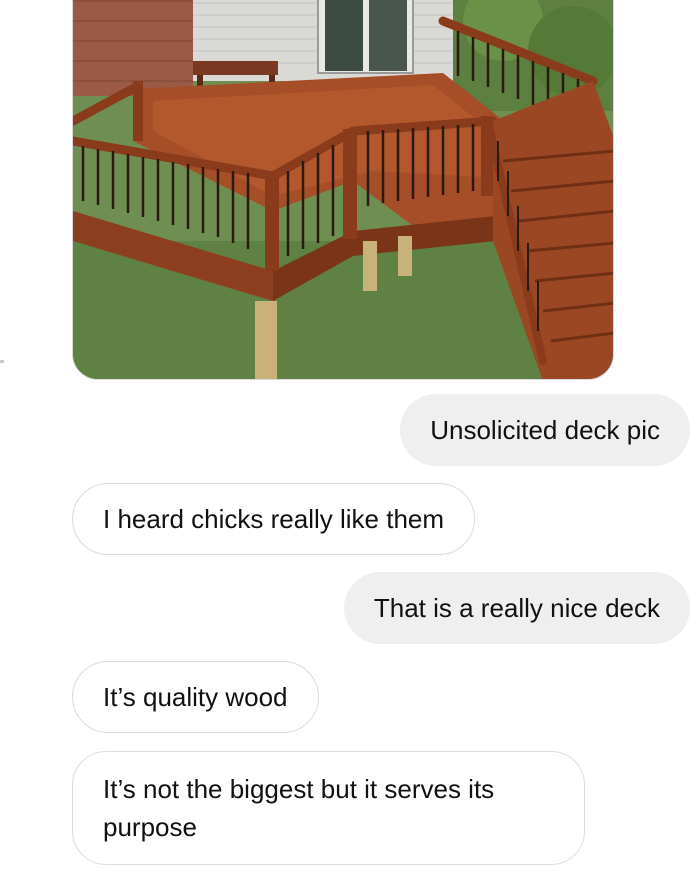 This screenshot has height=874, width=700. What do you see at coordinates (274, 519) in the screenshot?
I see `message-received-1: I heard chicks really like them` at bounding box center [274, 519].